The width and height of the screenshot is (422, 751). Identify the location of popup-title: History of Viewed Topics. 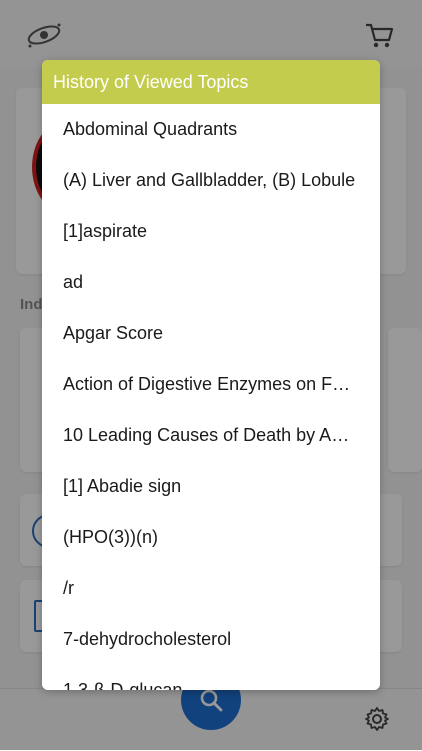
(211, 82).